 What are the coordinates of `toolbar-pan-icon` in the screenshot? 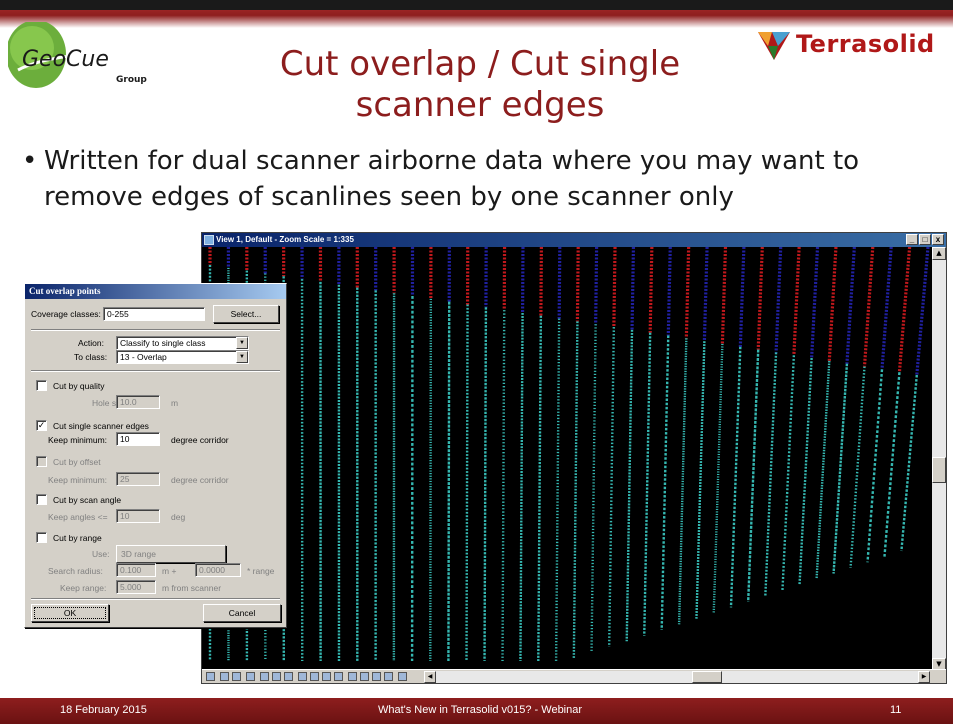 It's located at (250, 676).